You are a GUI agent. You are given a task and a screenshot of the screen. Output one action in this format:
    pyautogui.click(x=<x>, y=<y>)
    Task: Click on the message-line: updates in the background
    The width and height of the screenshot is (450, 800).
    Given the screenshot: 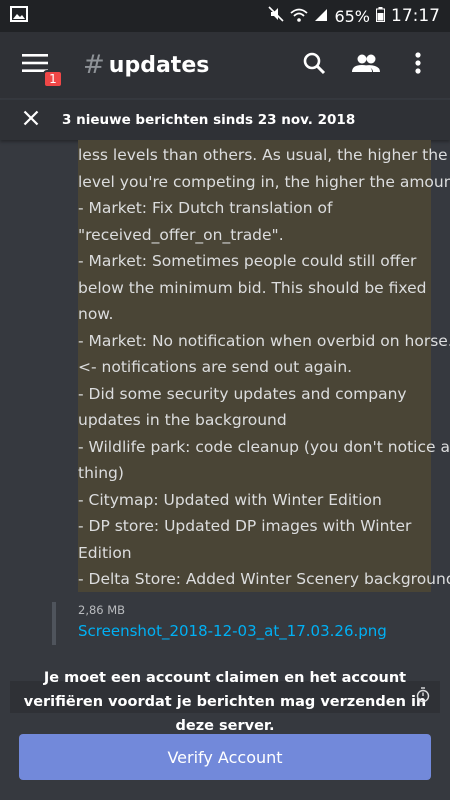 What is the action you would take?
    pyautogui.click(x=182, y=420)
    